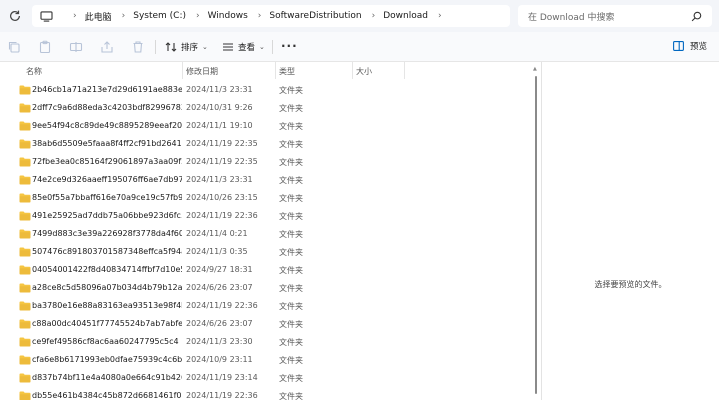  I want to click on search-input: 在 Download 中搜索, so click(615, 16).